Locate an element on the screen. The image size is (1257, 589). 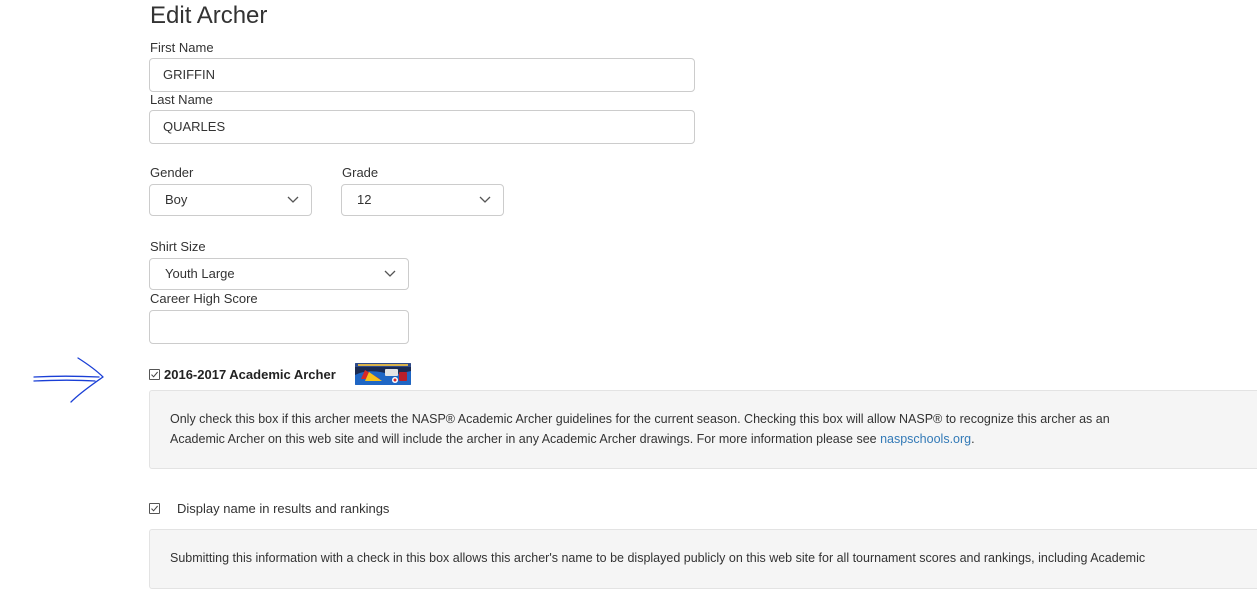
academic-archer-checkbox is located at coordinates (154, 374).